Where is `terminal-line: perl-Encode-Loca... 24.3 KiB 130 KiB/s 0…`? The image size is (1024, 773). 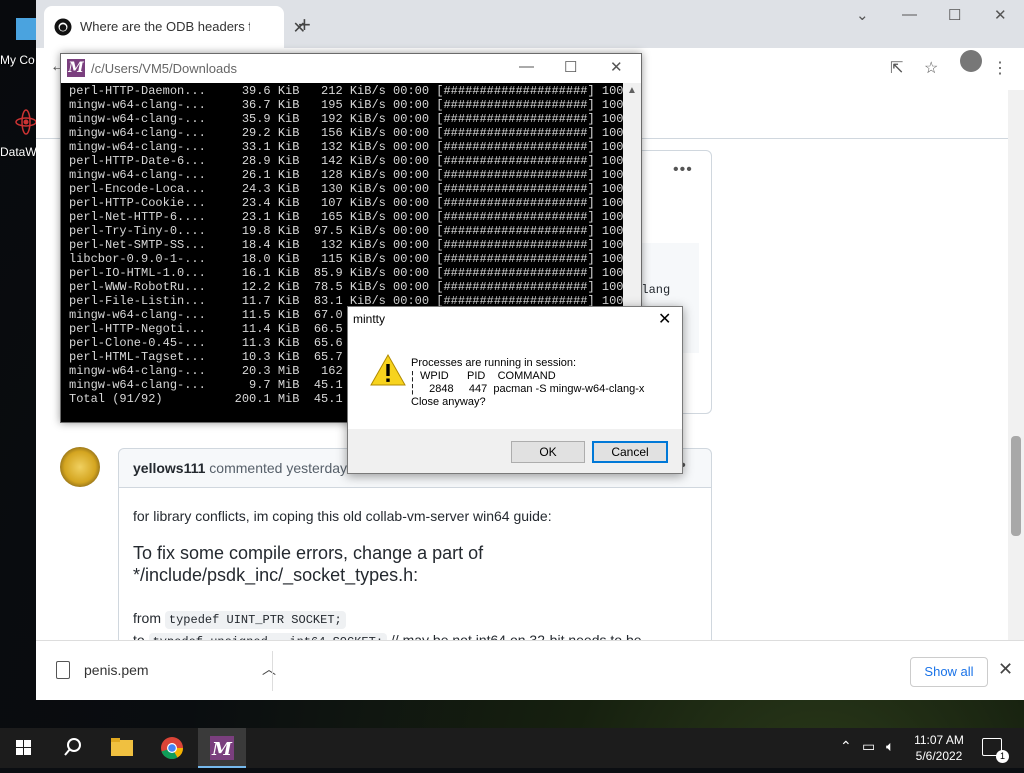 terminal-line: perl-Encode-Loca... 24.3 KiB 130 KiB/s 0… is located at coordinates (346, 189).